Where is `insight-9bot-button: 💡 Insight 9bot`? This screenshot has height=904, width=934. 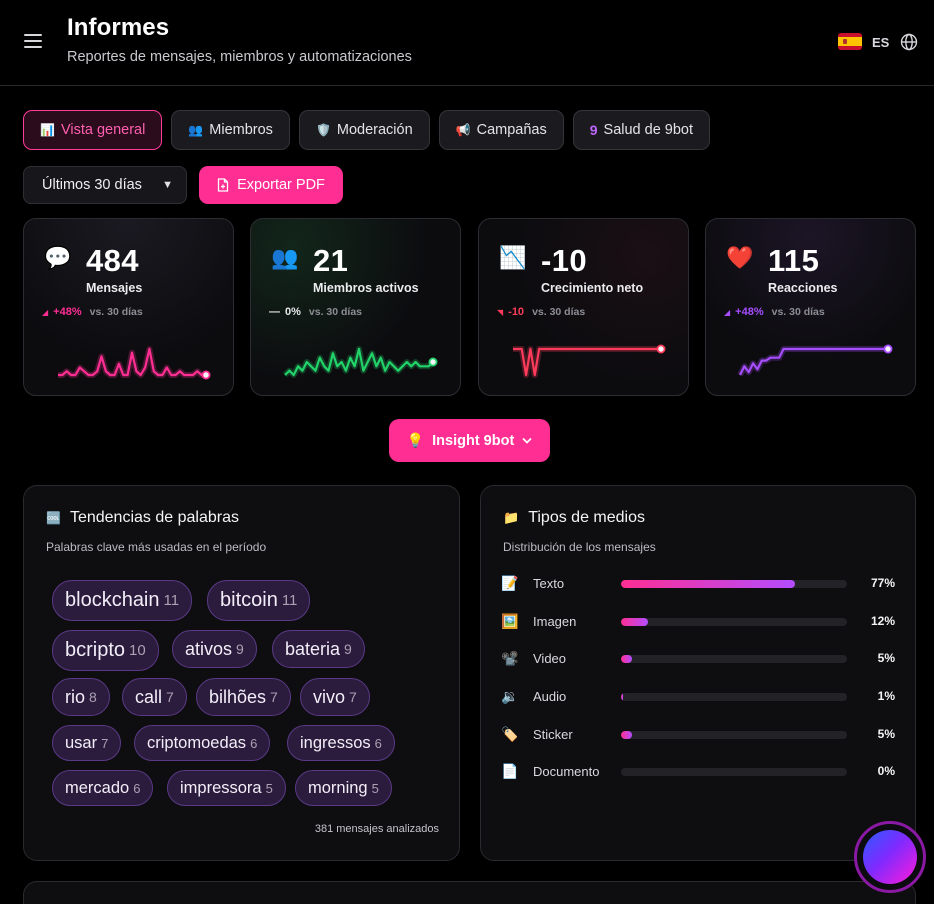 insight-9bot-button: 💡 Insight 9bot is located at coordinates (469, 440).